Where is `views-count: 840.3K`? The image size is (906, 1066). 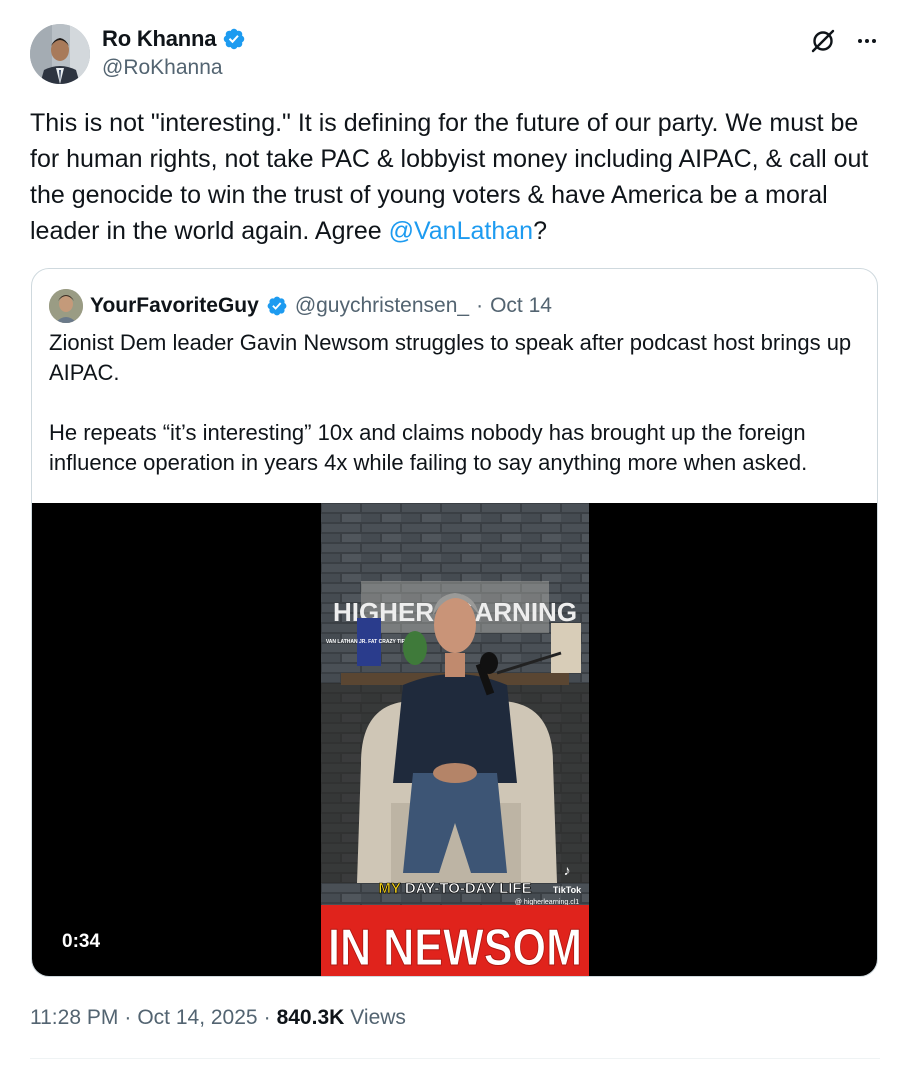 views-count: 840.3K is located at coordinates (310, 1017).